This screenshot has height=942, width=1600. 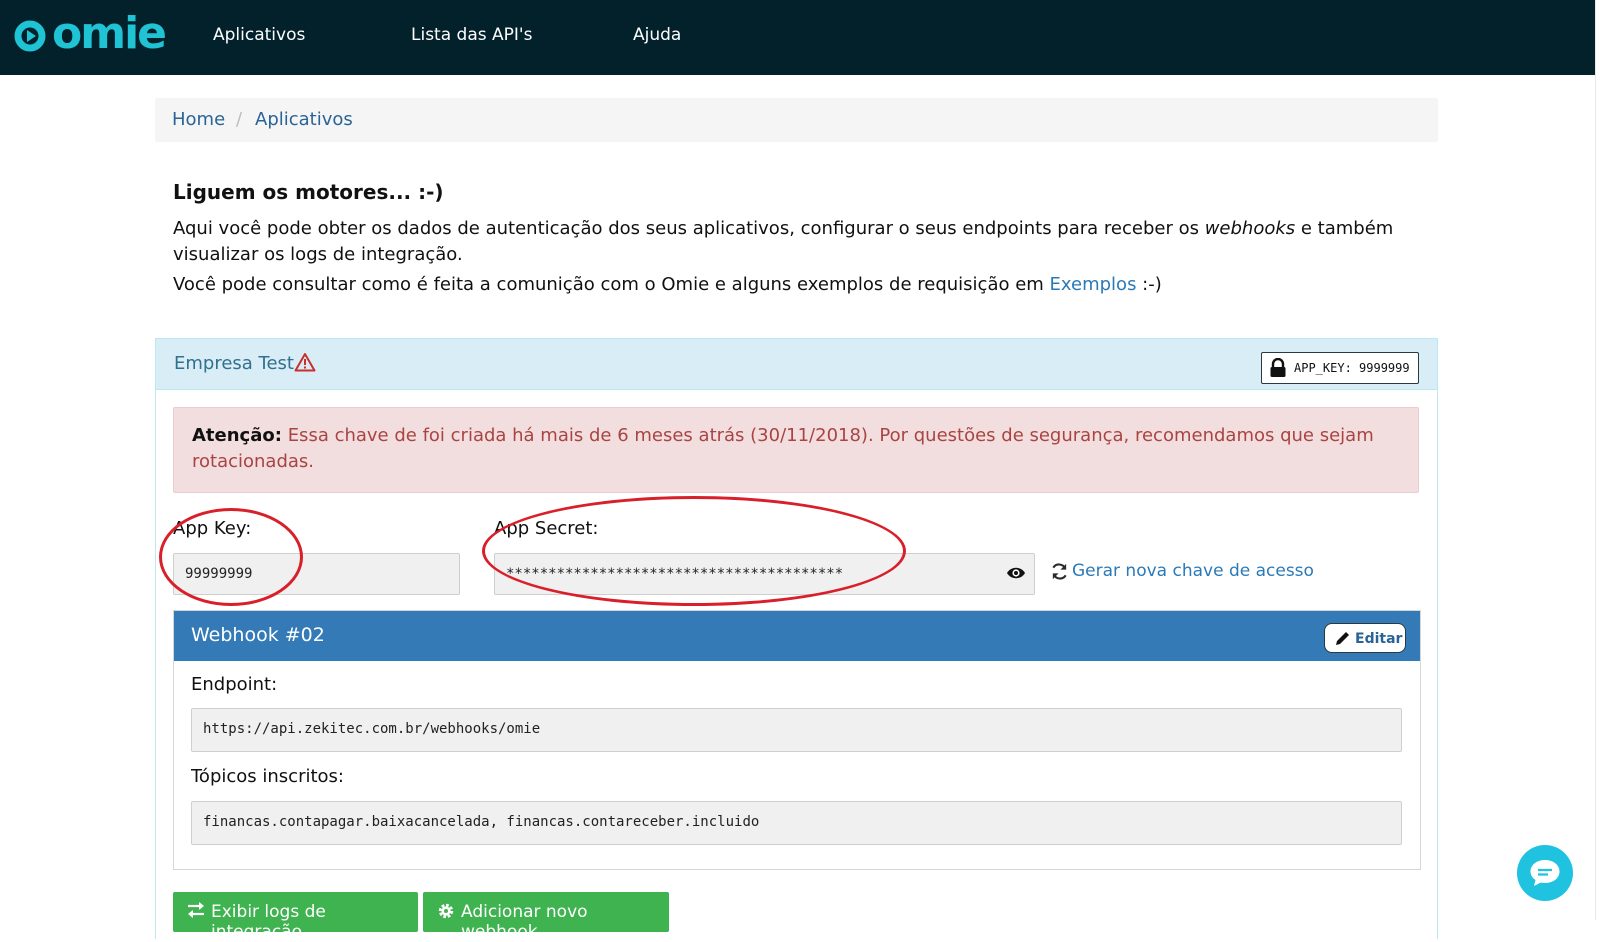 What do you see at coordinates (109, 33) in the screenshot?
I see `logo-text: omie` at bounding box center [109, 33].